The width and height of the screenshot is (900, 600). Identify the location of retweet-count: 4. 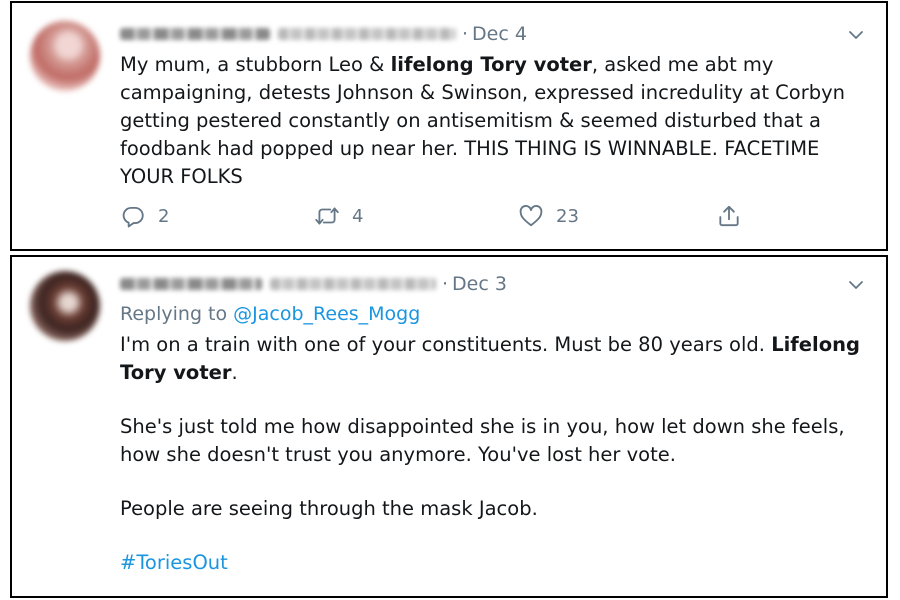
(358, 216).